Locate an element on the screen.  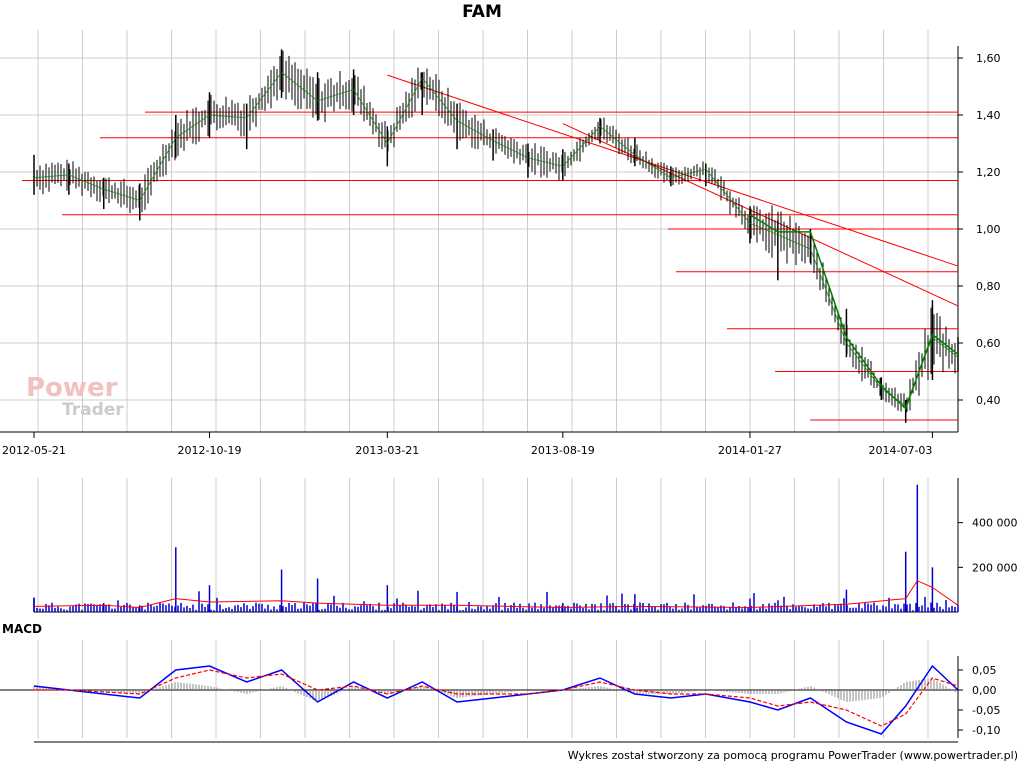
x-tick-label: 2013-03-21 is located at coordinates (387, 450).